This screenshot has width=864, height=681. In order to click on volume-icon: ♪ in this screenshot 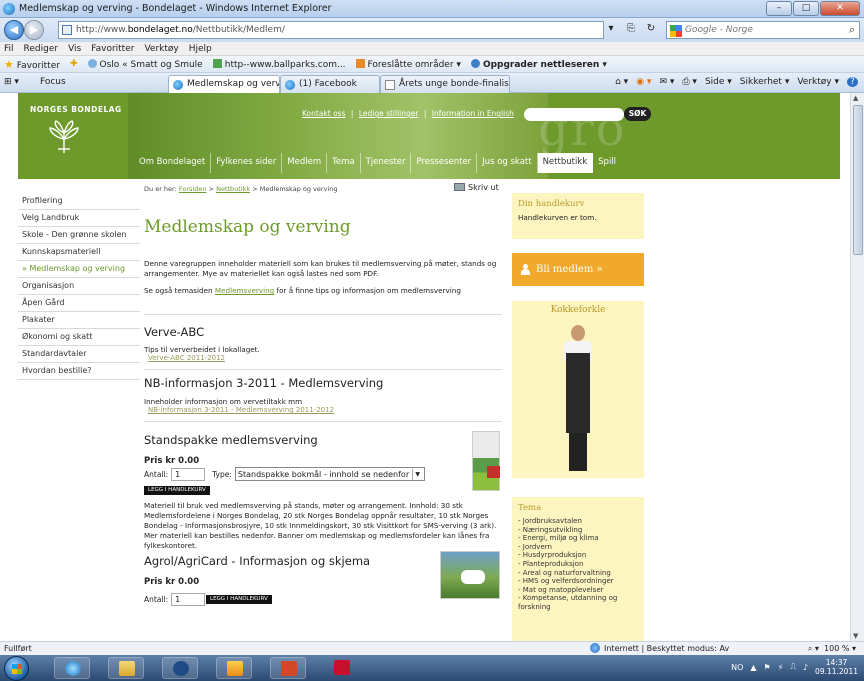, I will do `click(805, 667)`.